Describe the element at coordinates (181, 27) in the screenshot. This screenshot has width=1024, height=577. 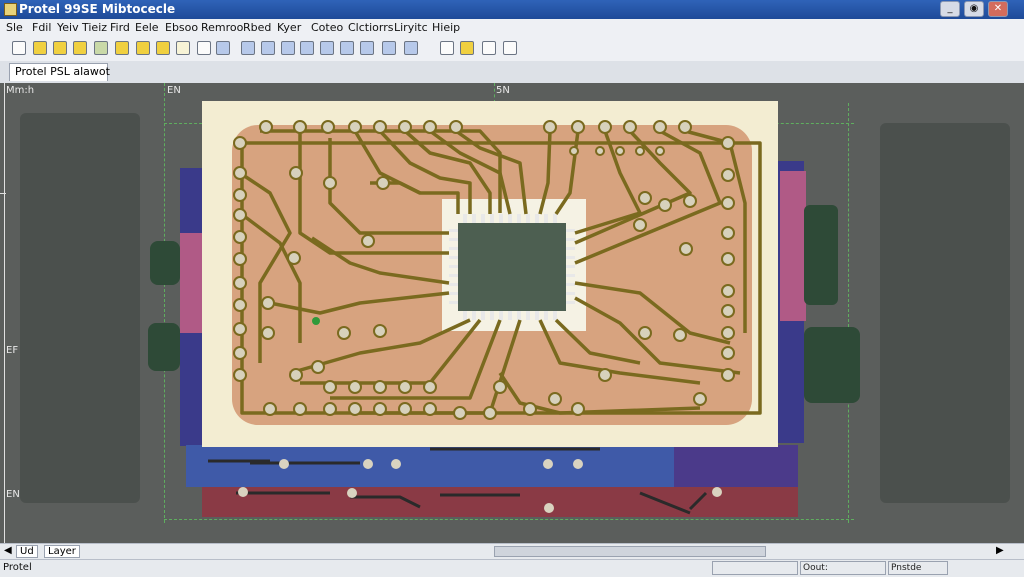
I see `menu-browse: Ebsoo` at that location.